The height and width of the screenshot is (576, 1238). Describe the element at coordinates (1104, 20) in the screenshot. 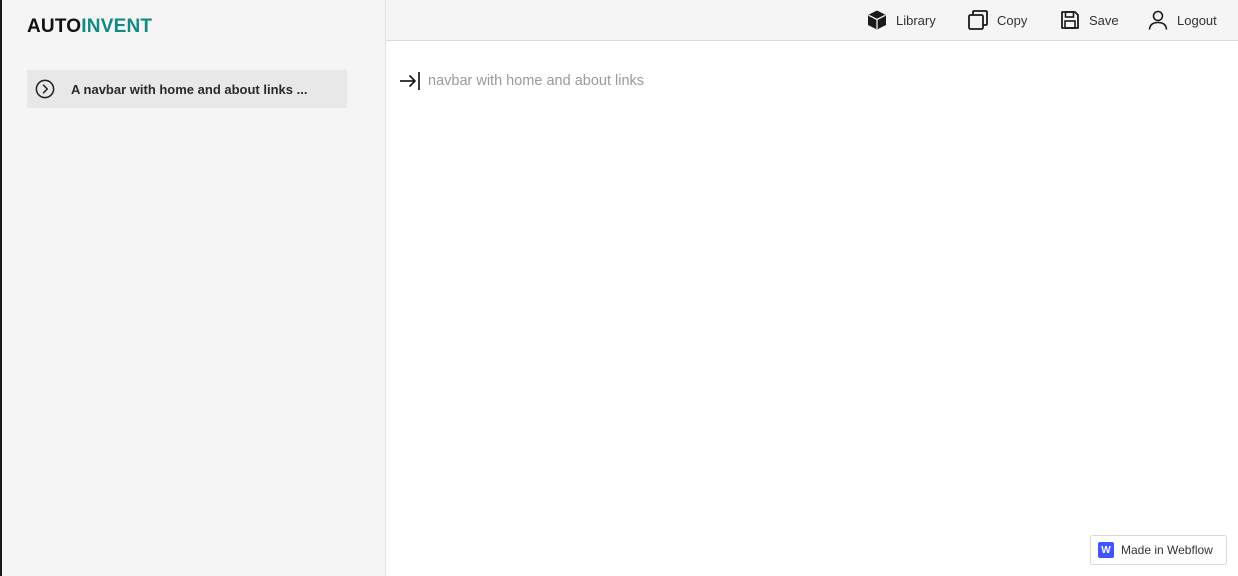

I see `save-label: Save` at that location.